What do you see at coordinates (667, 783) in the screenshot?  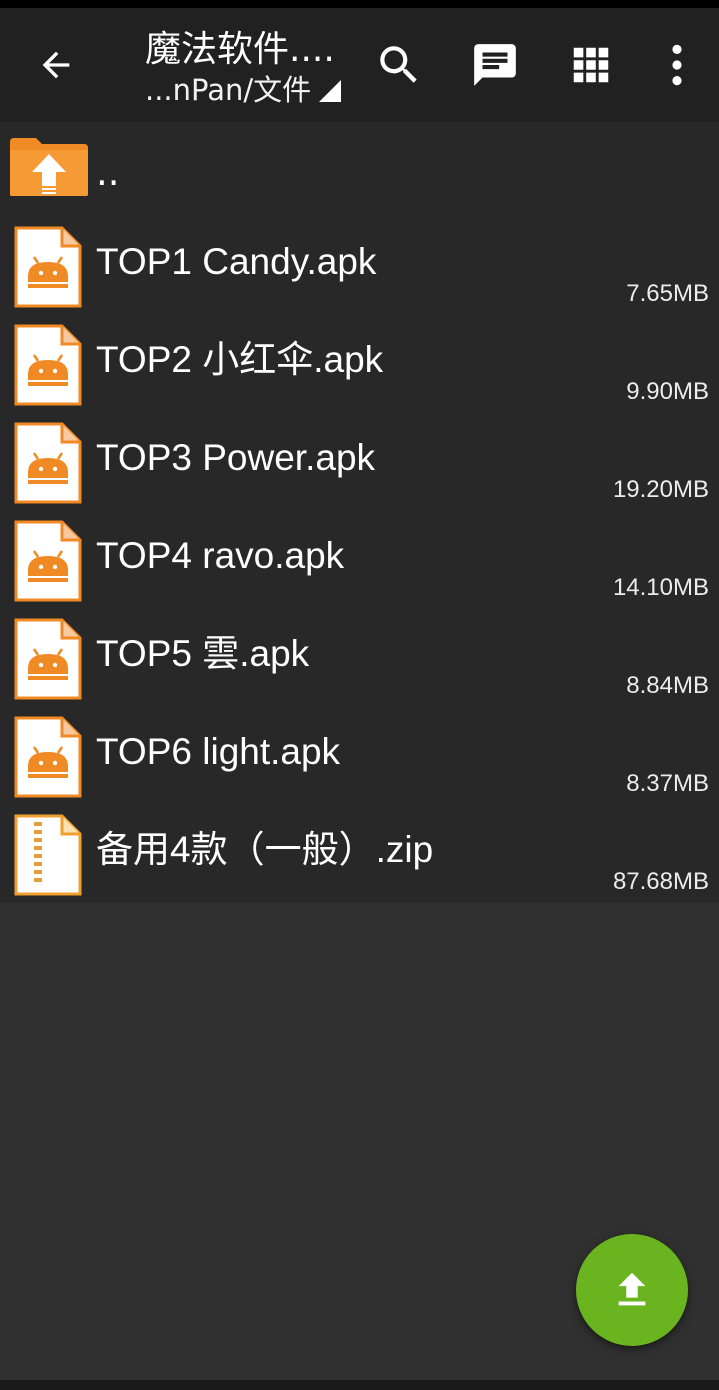 I see `file-size: 8.37MB` at bounding box center [667, 783].